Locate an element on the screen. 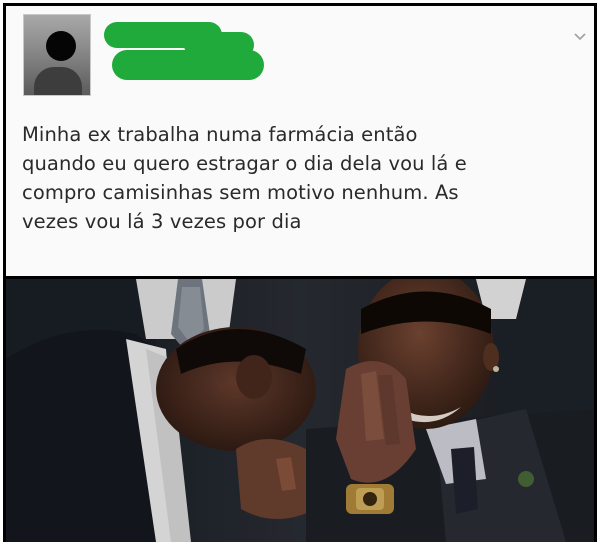 This screenshot has height=545, width=600. avatar is located at coordinates (57, 55).